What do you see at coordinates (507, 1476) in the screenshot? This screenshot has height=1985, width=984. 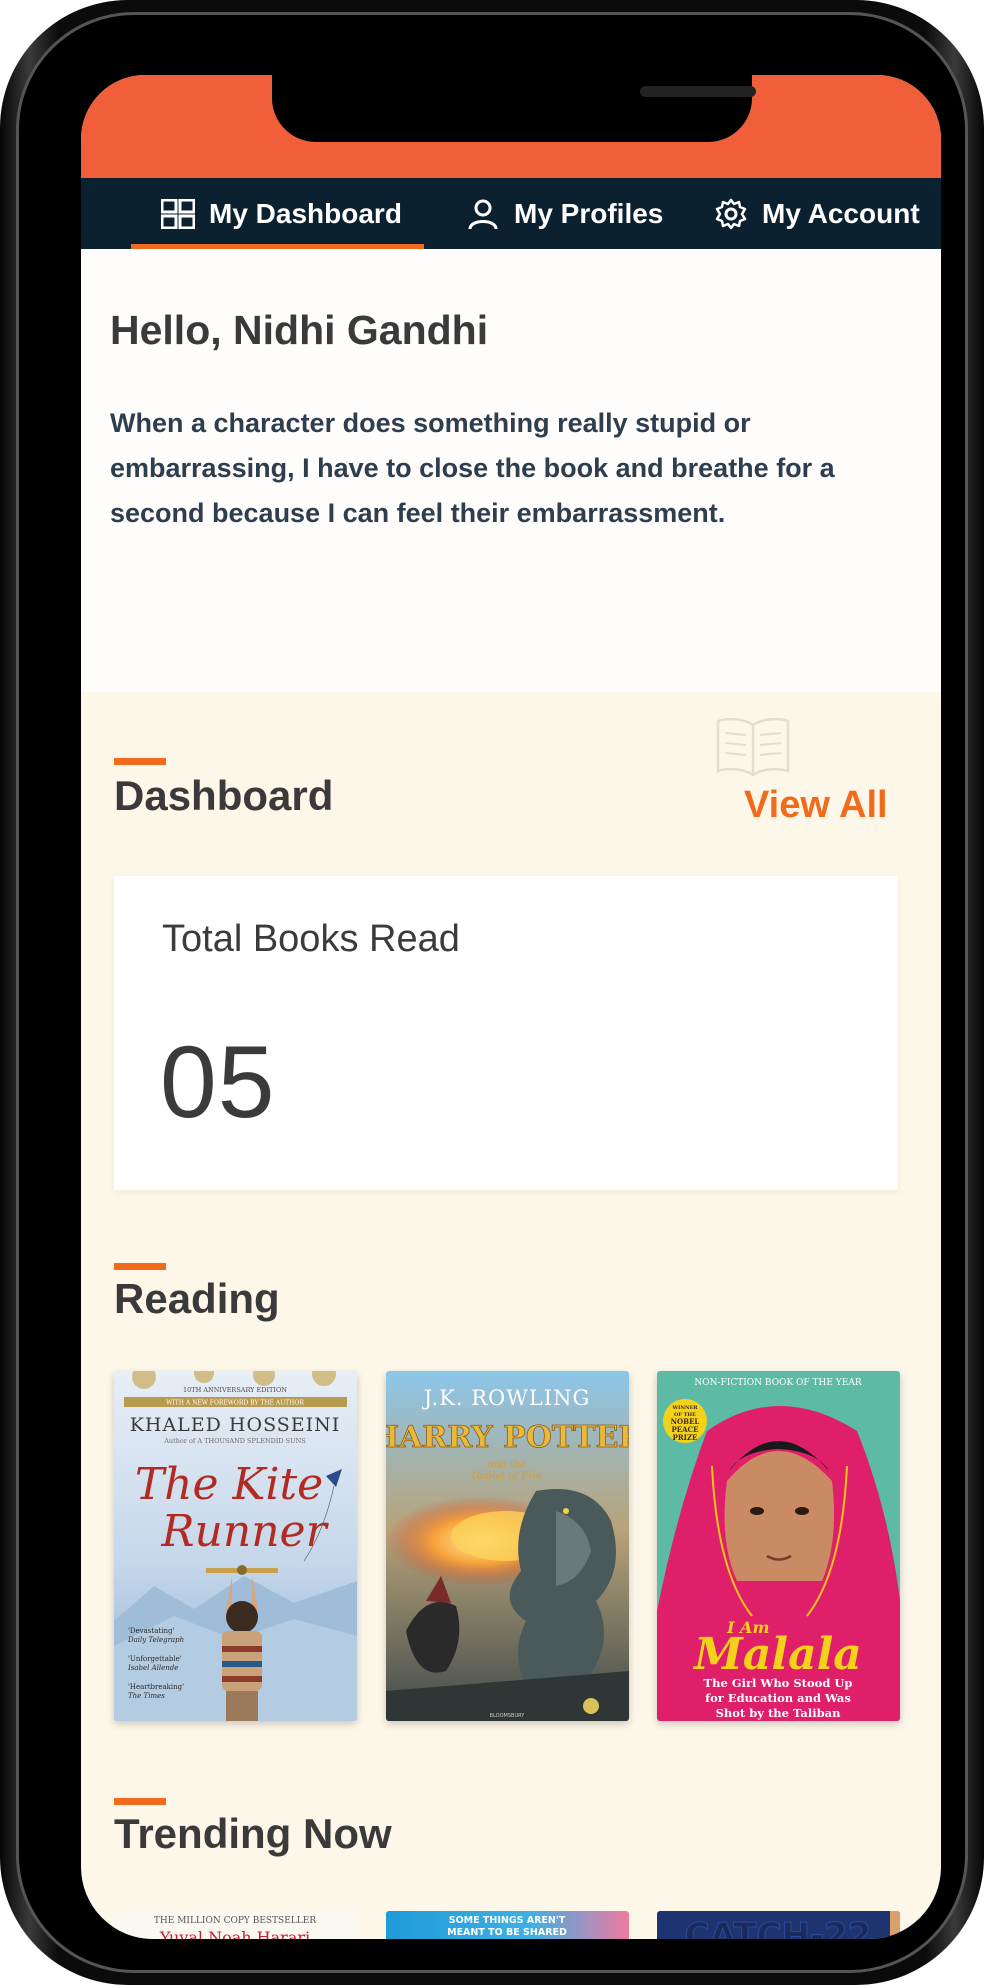 I see `book-subtitle: Goblet of Fire` at bounding box center [507, 1476].